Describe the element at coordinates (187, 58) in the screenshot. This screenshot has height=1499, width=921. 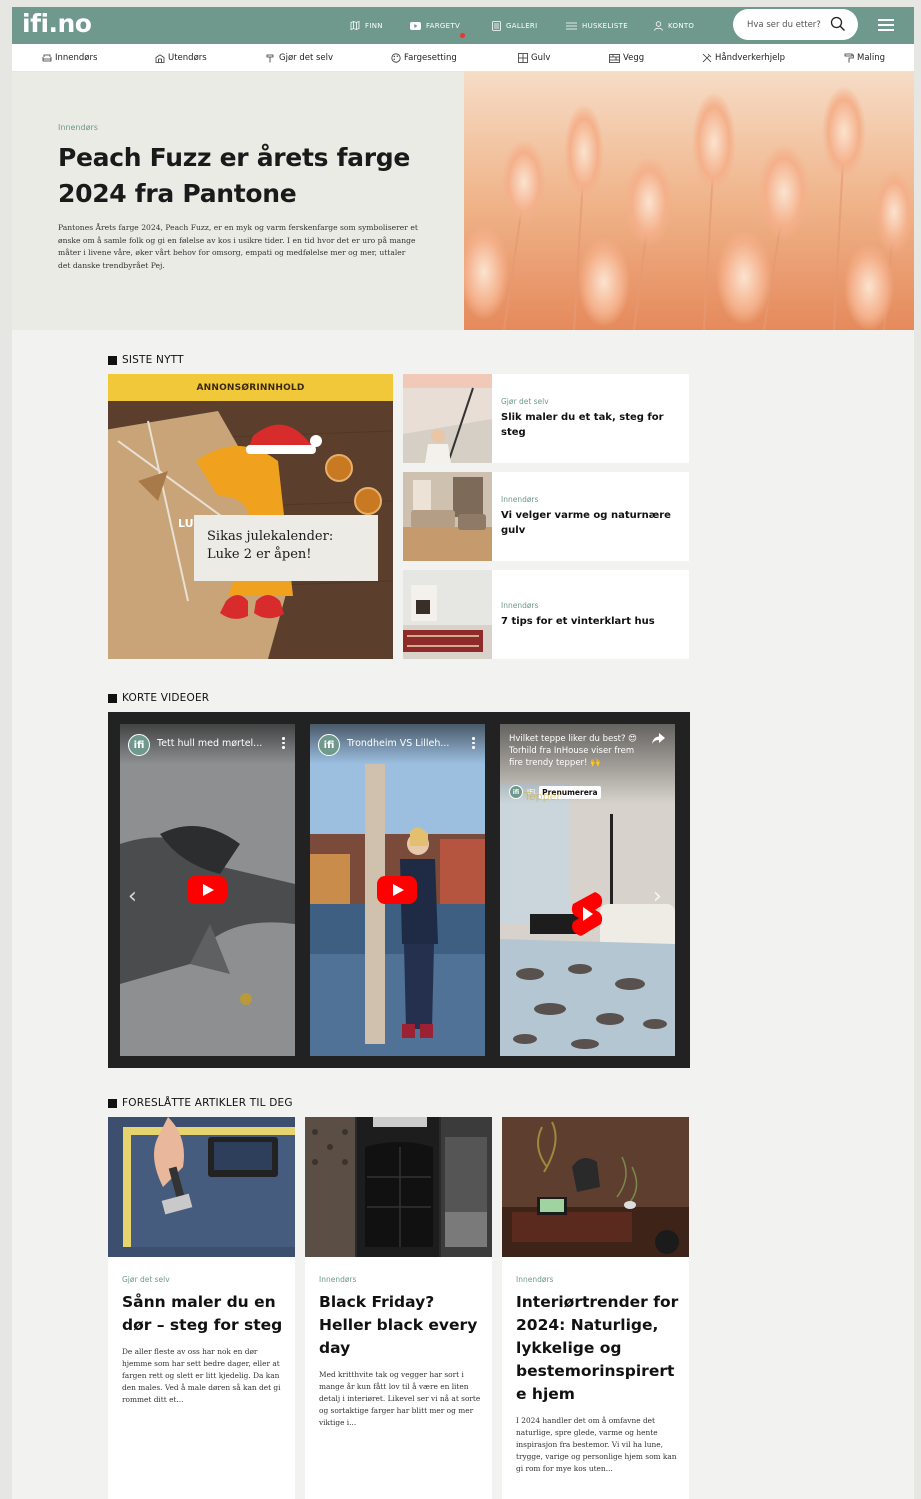
I see `category-label: Utendørs` at that location.